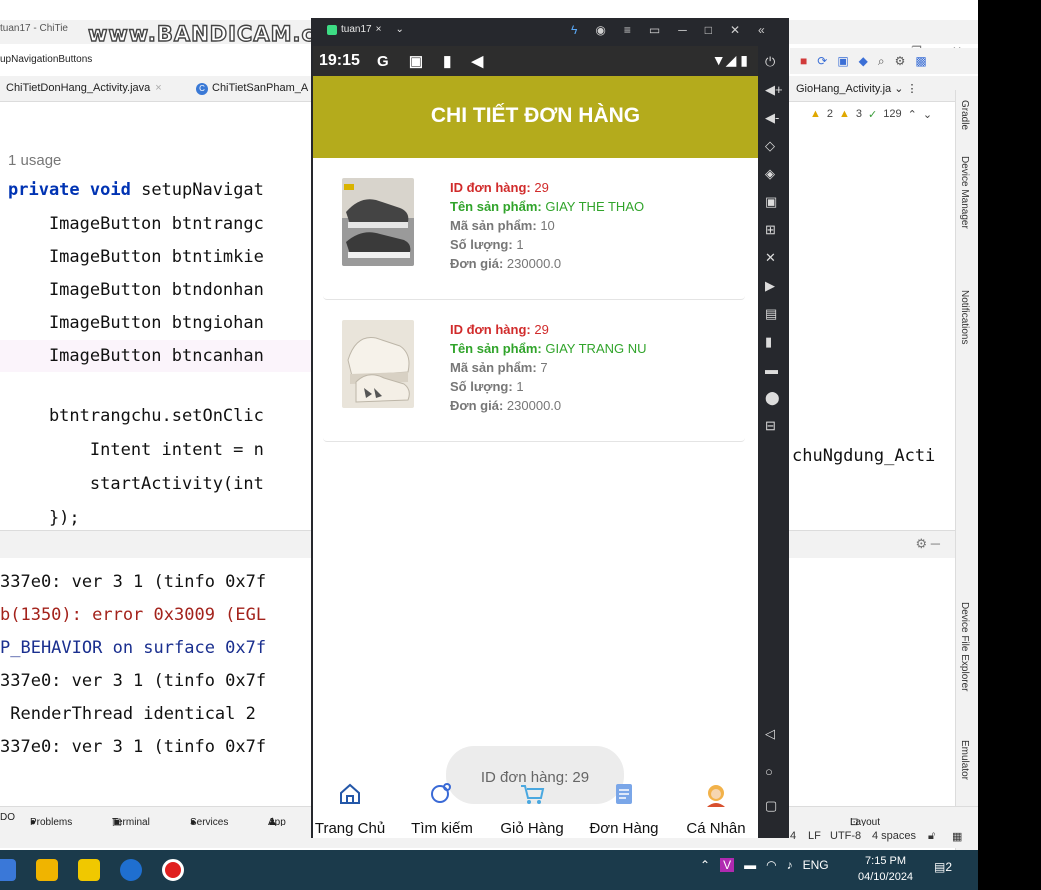 This screenshot has height=890, width=1041. What do you see at coordinates (8, 870) in the screenshot?
I see `start-icon` at bounding box center [8, 870].